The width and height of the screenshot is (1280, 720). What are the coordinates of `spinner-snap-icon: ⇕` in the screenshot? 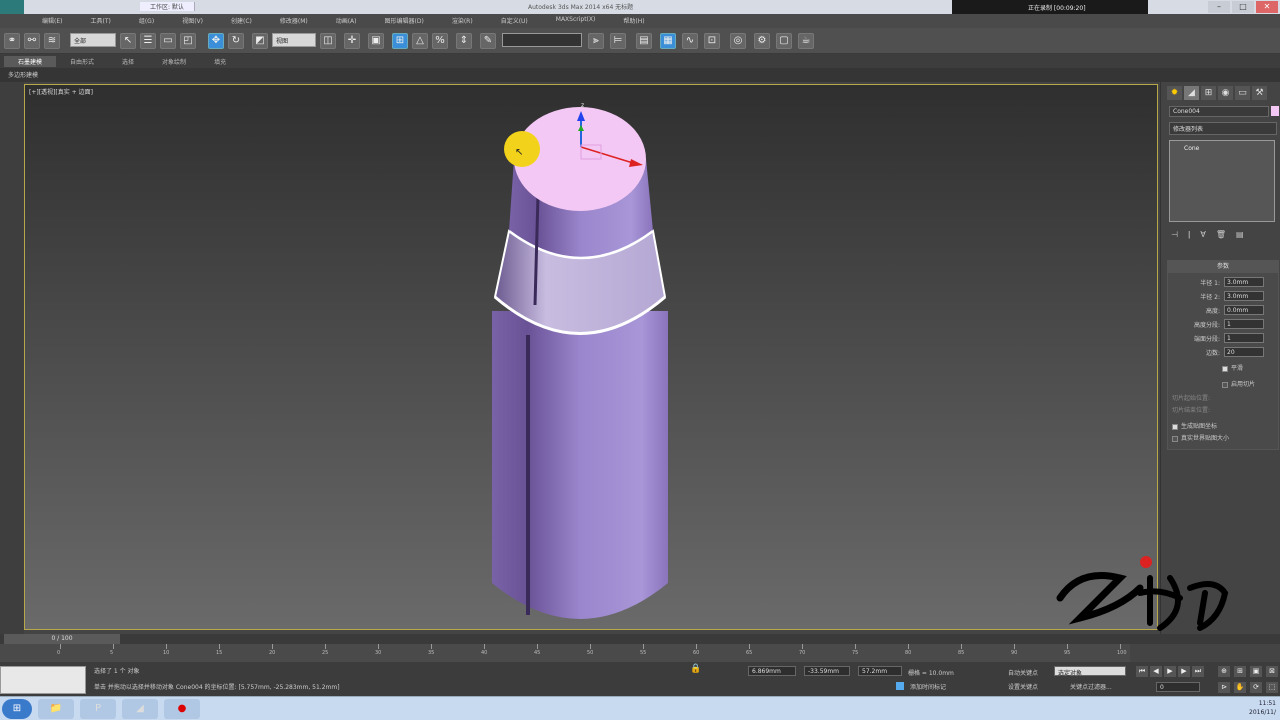 It's located at (464, 41).